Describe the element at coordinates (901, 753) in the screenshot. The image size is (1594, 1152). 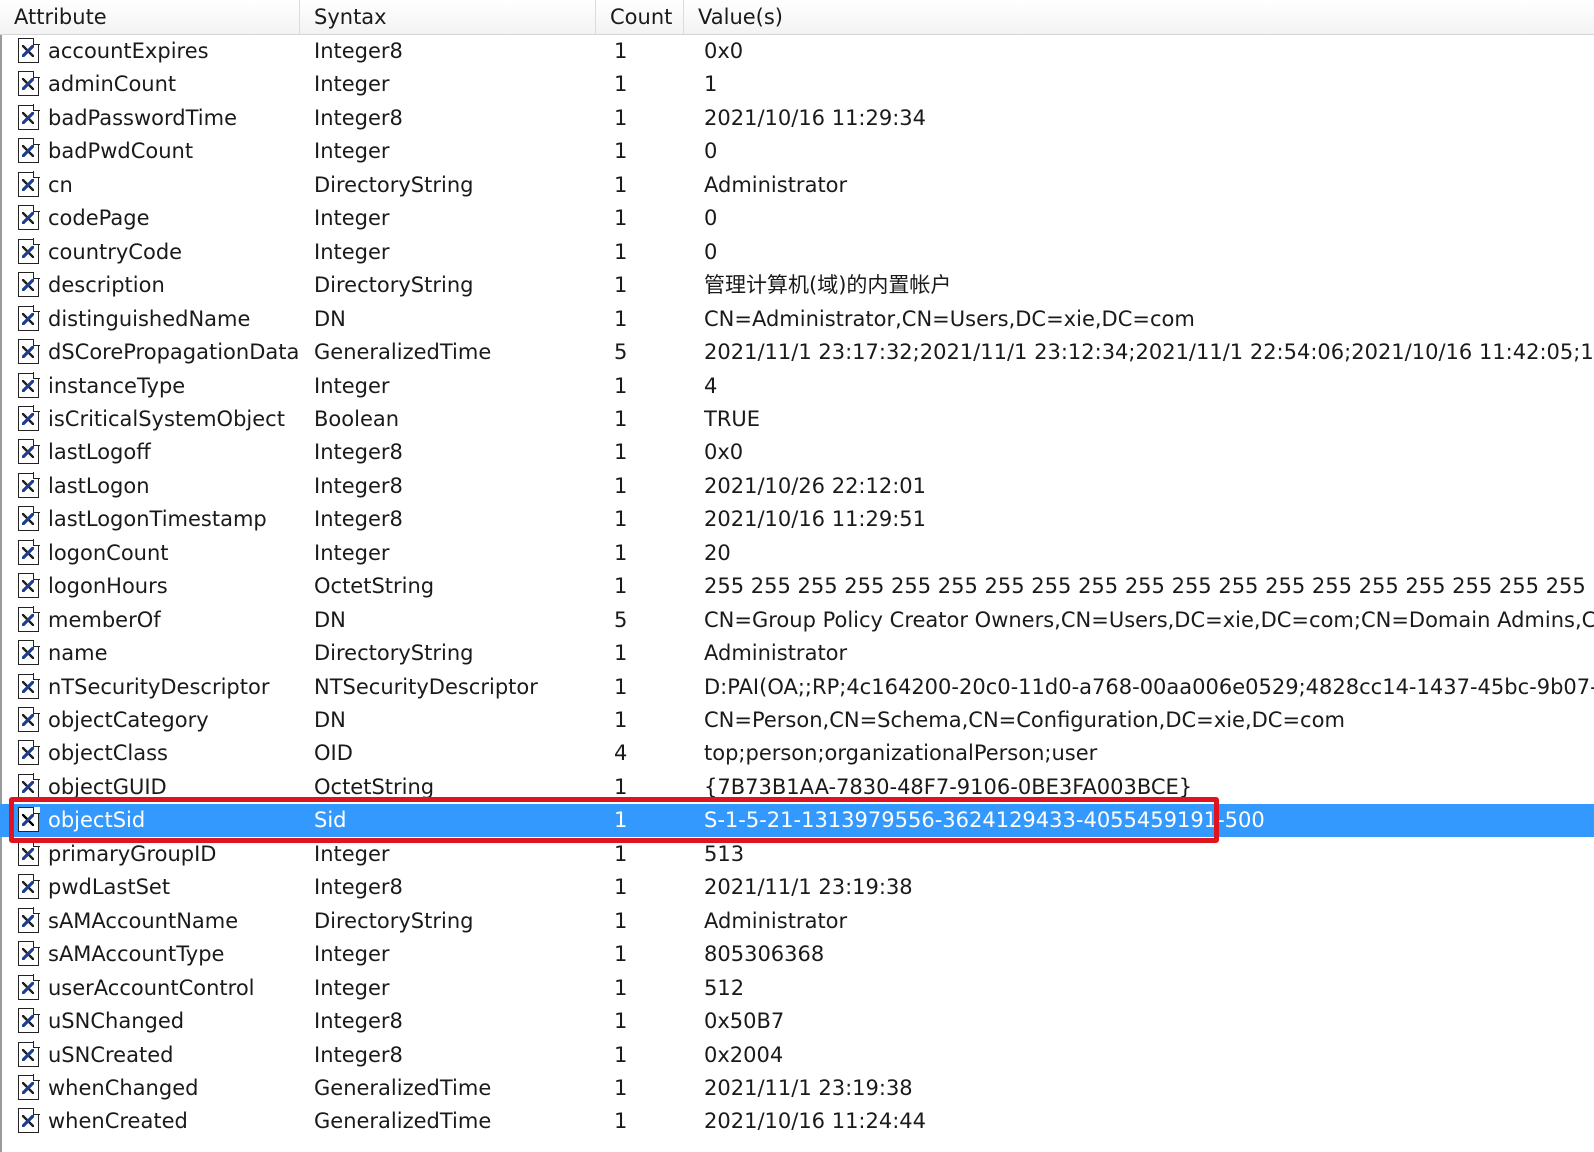
I see `value-cell: top;person;organizationalPerson;user` at that location.